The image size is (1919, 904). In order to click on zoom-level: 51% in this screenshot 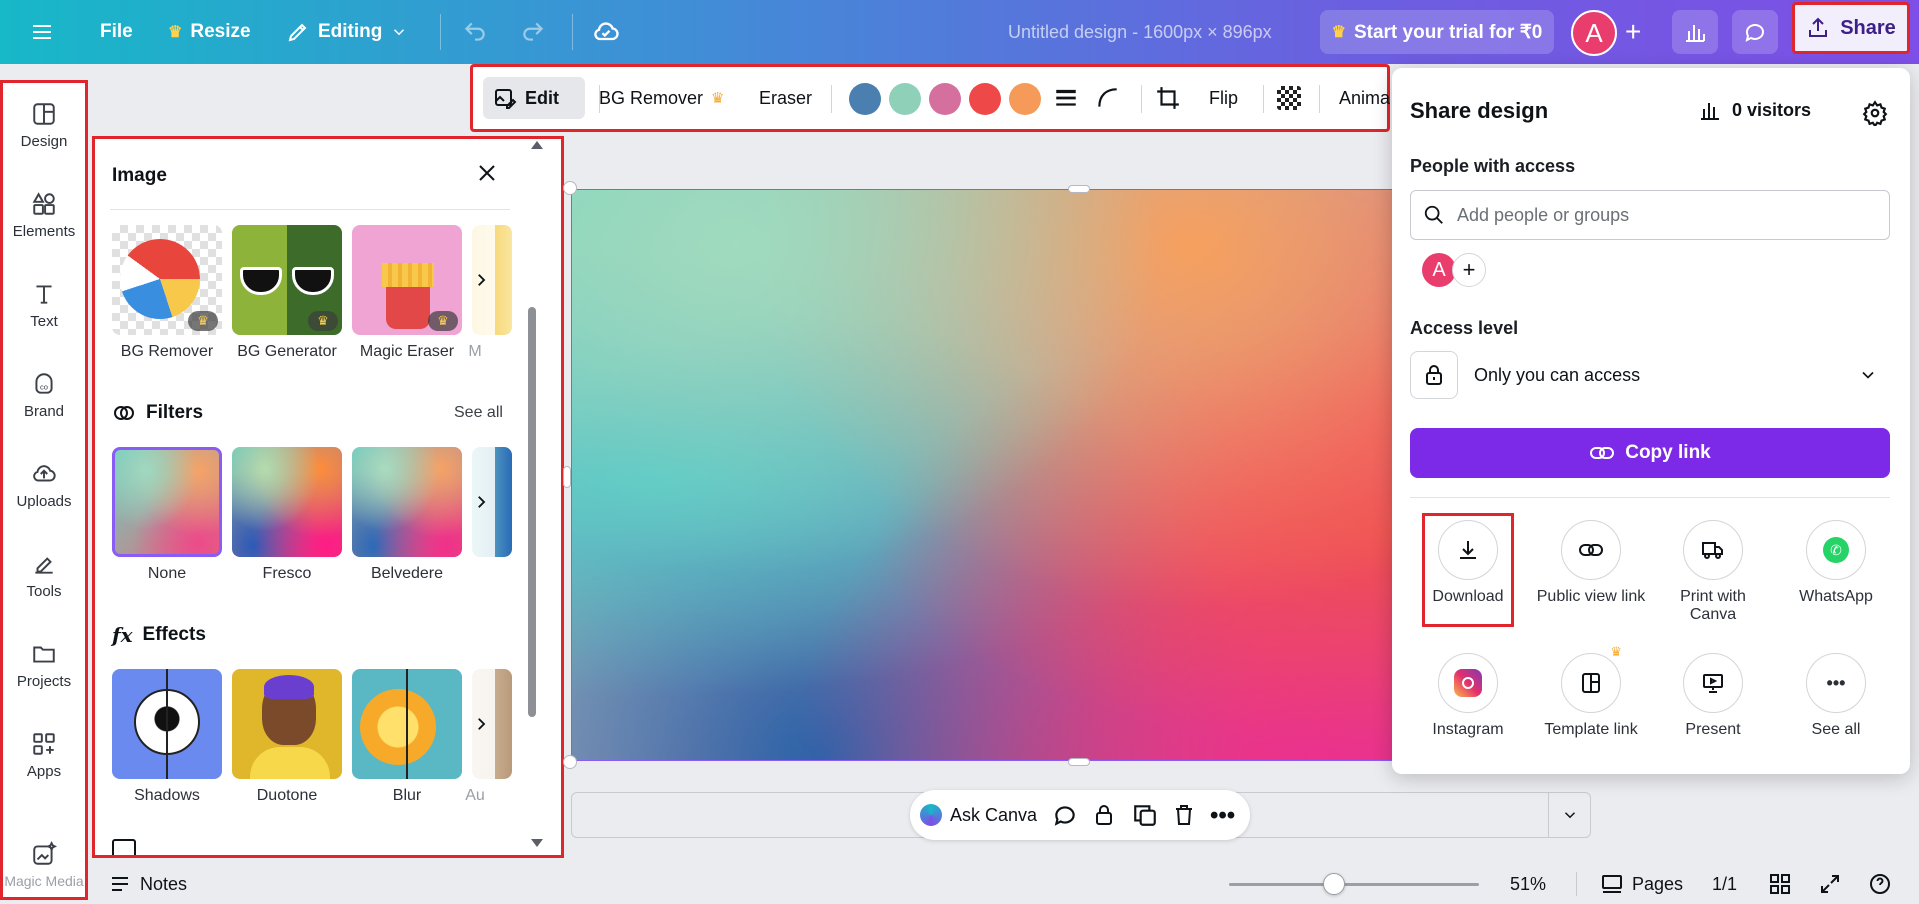, I will do `click(1528, 884)`.